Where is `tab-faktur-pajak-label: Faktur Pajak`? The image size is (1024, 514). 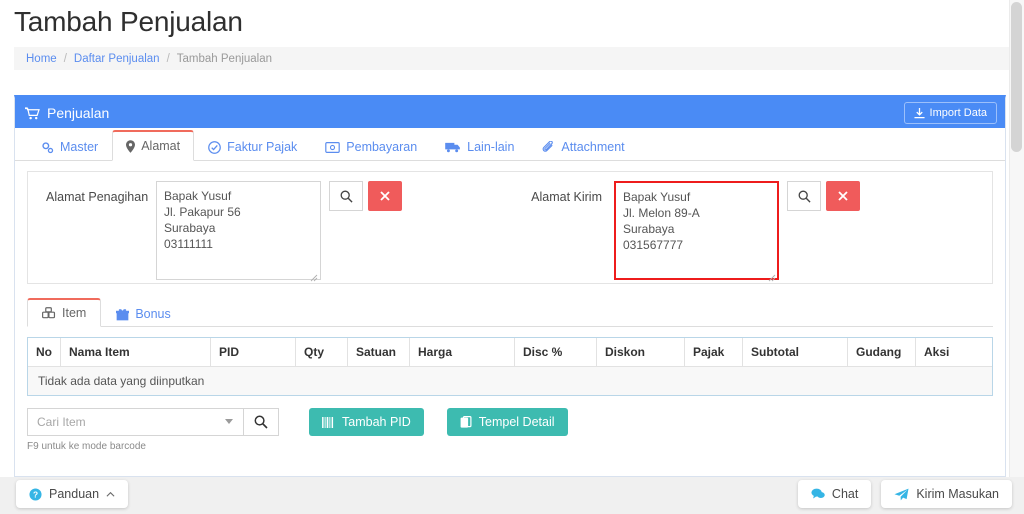
tab-faktur-pajak-label: Faktur Pajak is located at coordinates (262, 147).